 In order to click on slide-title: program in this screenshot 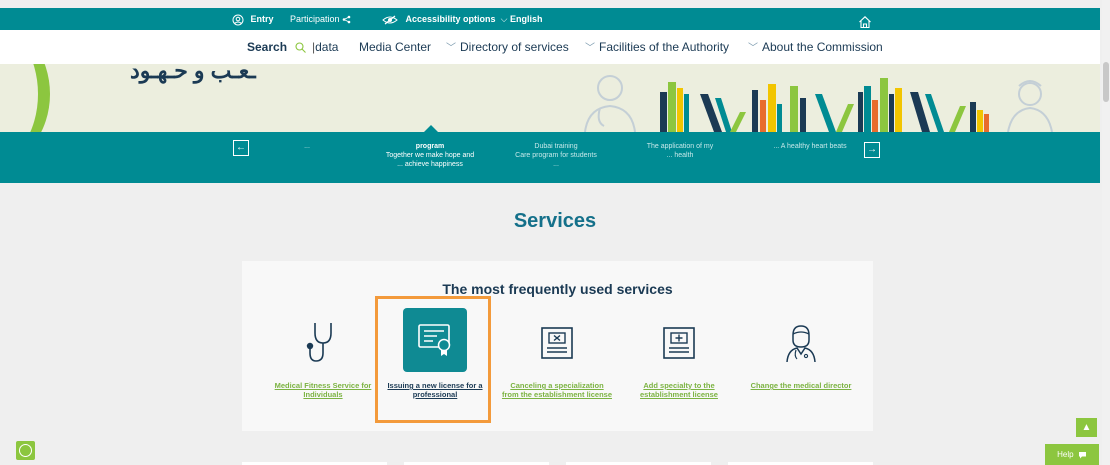, I will do `click(430, 146)`.